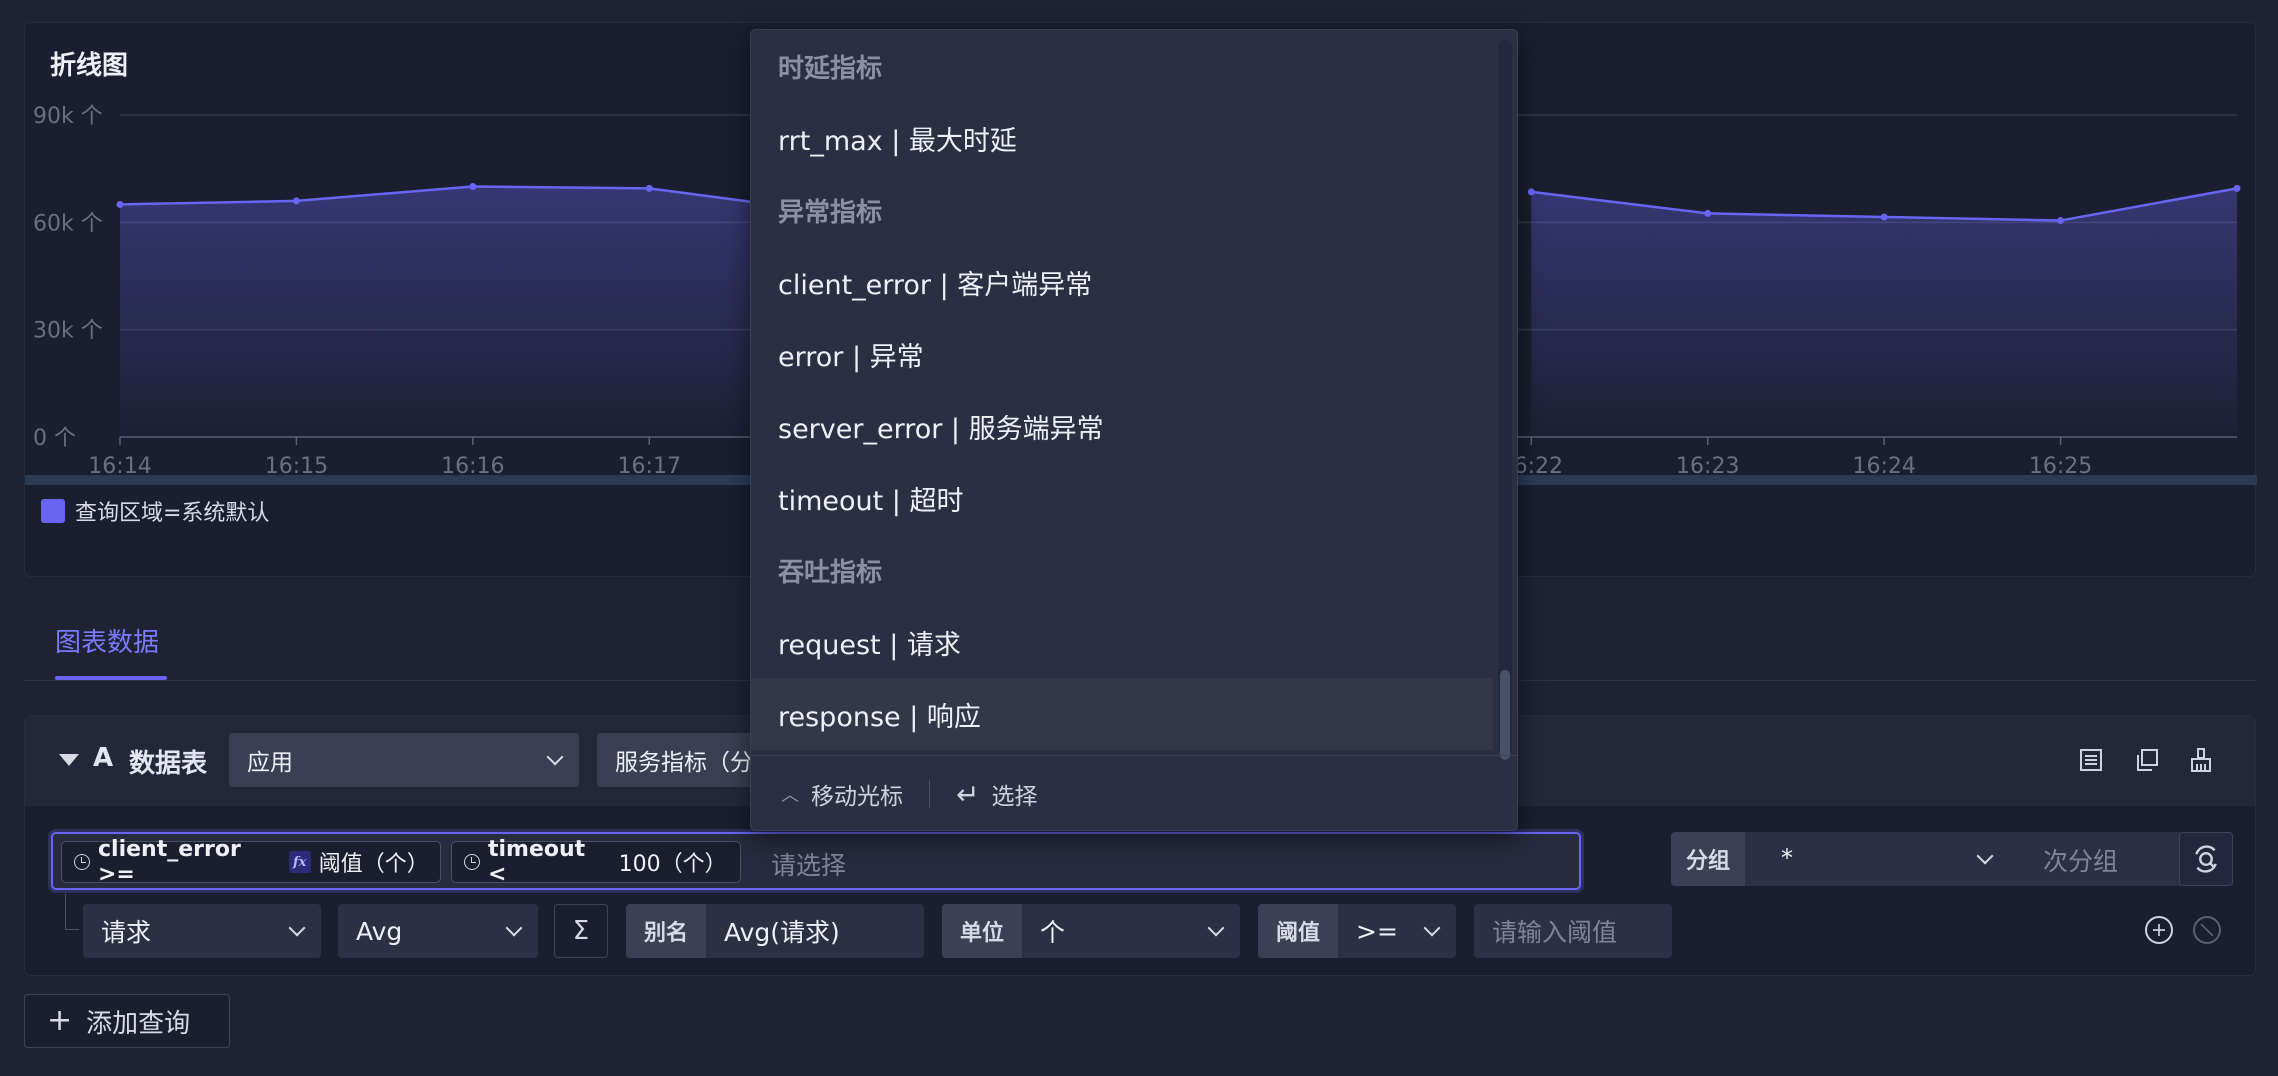  I want to click on query-letter: A, so click(103, 758).